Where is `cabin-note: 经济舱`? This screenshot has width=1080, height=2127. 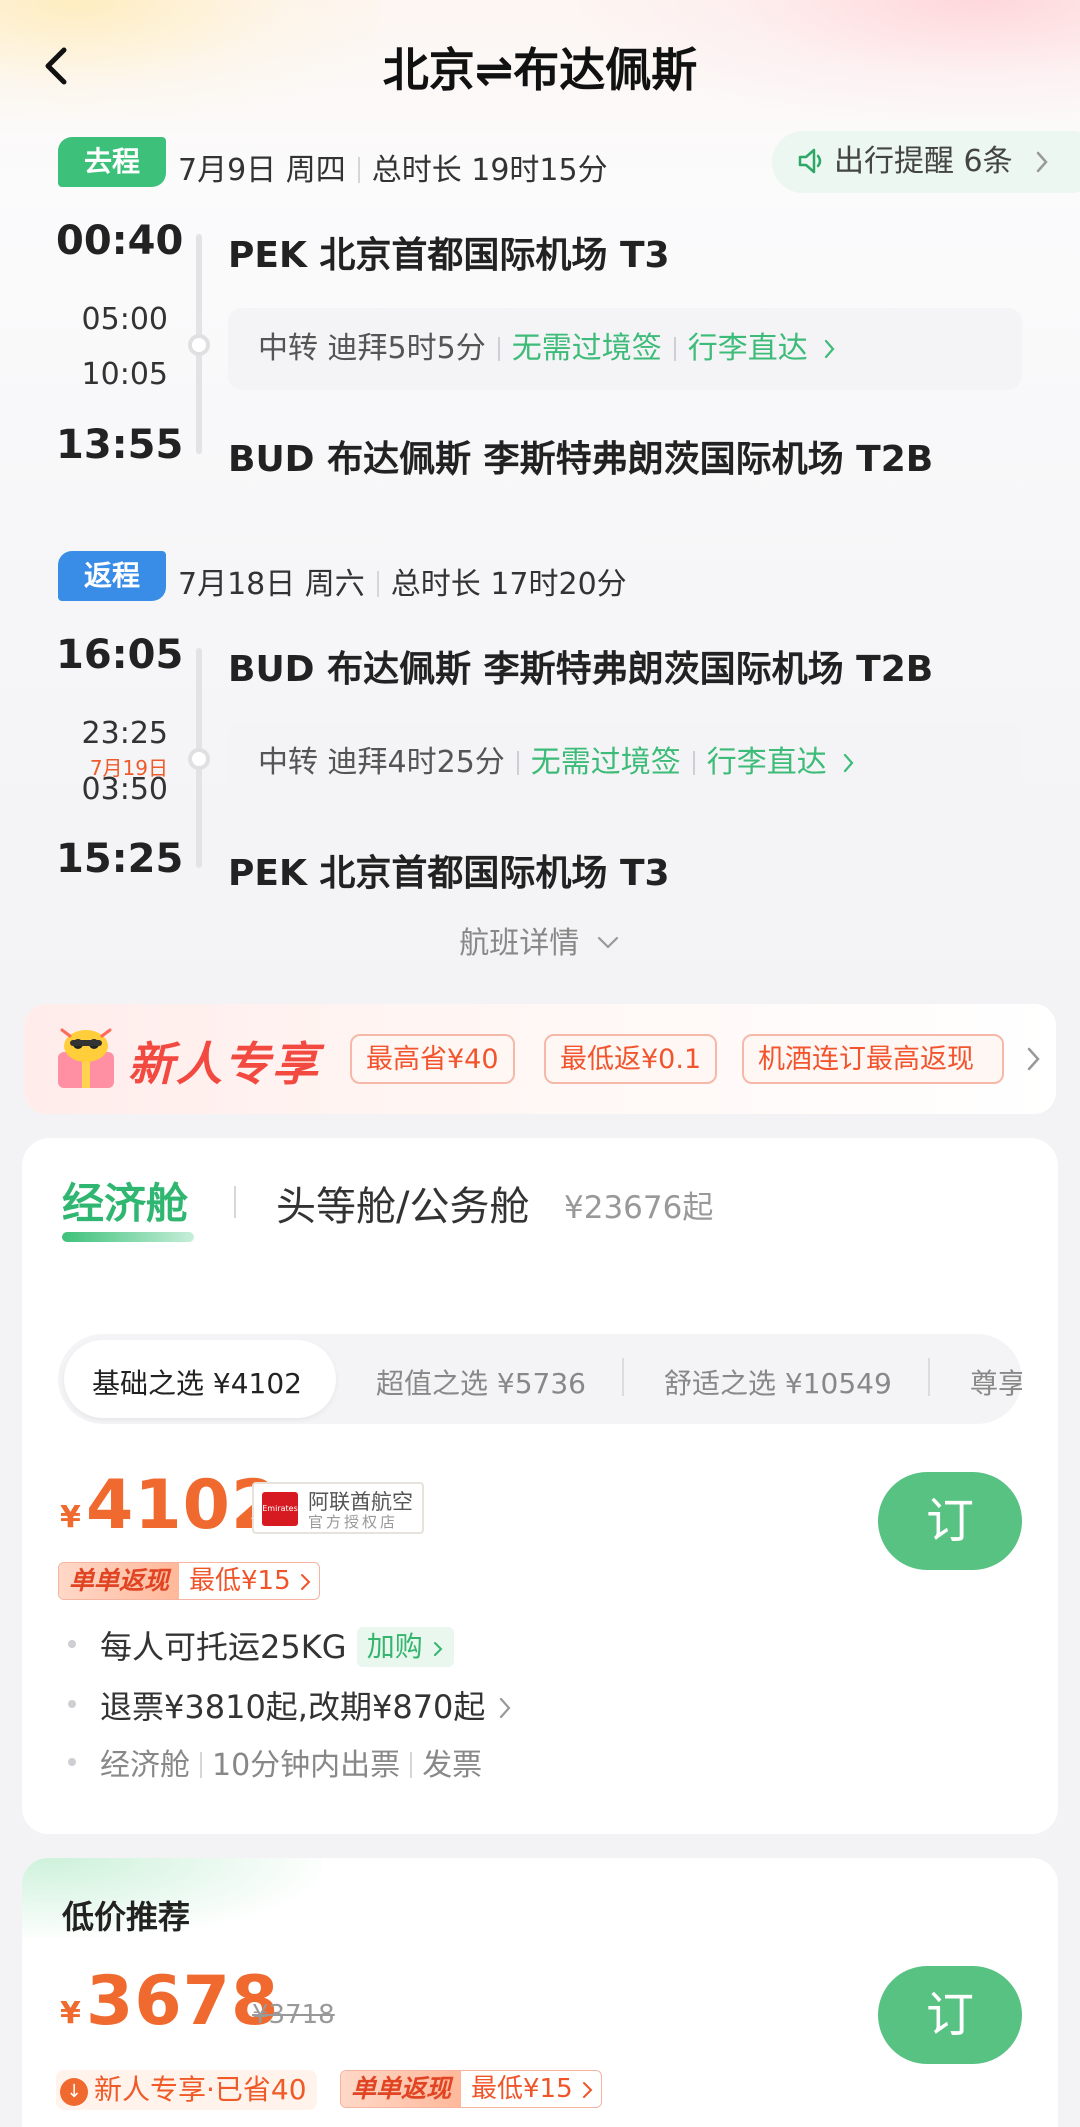 cabin-note: 经济舱 is located at coordinates (145, 1765).